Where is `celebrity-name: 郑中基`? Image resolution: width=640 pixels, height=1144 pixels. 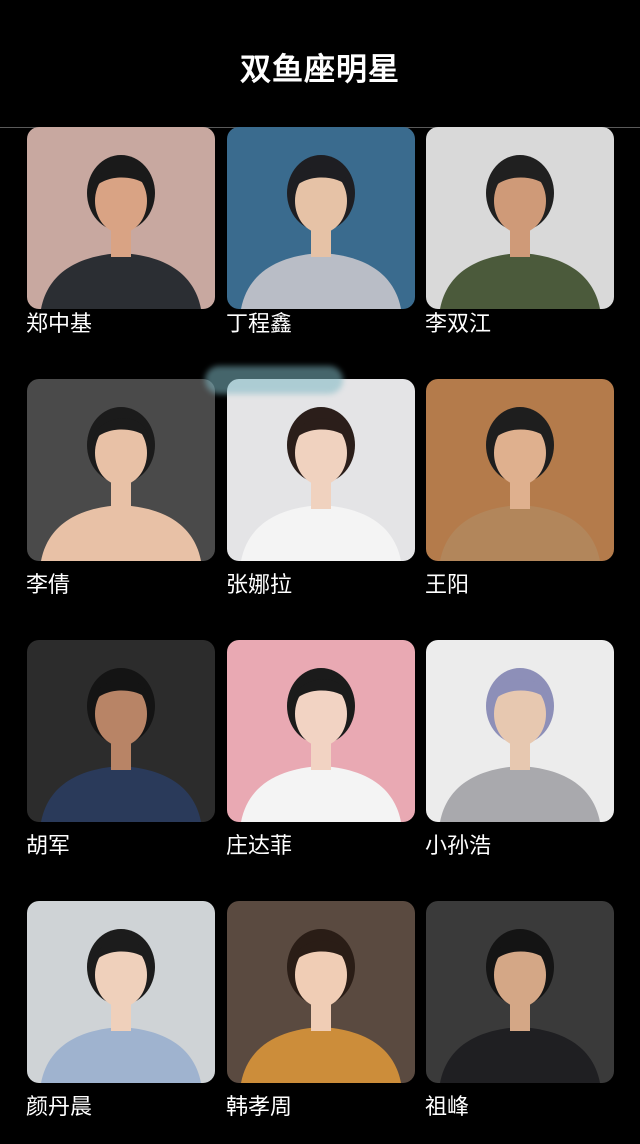 celebrity-name: 郑中基 is located at coordinates (59, 325).